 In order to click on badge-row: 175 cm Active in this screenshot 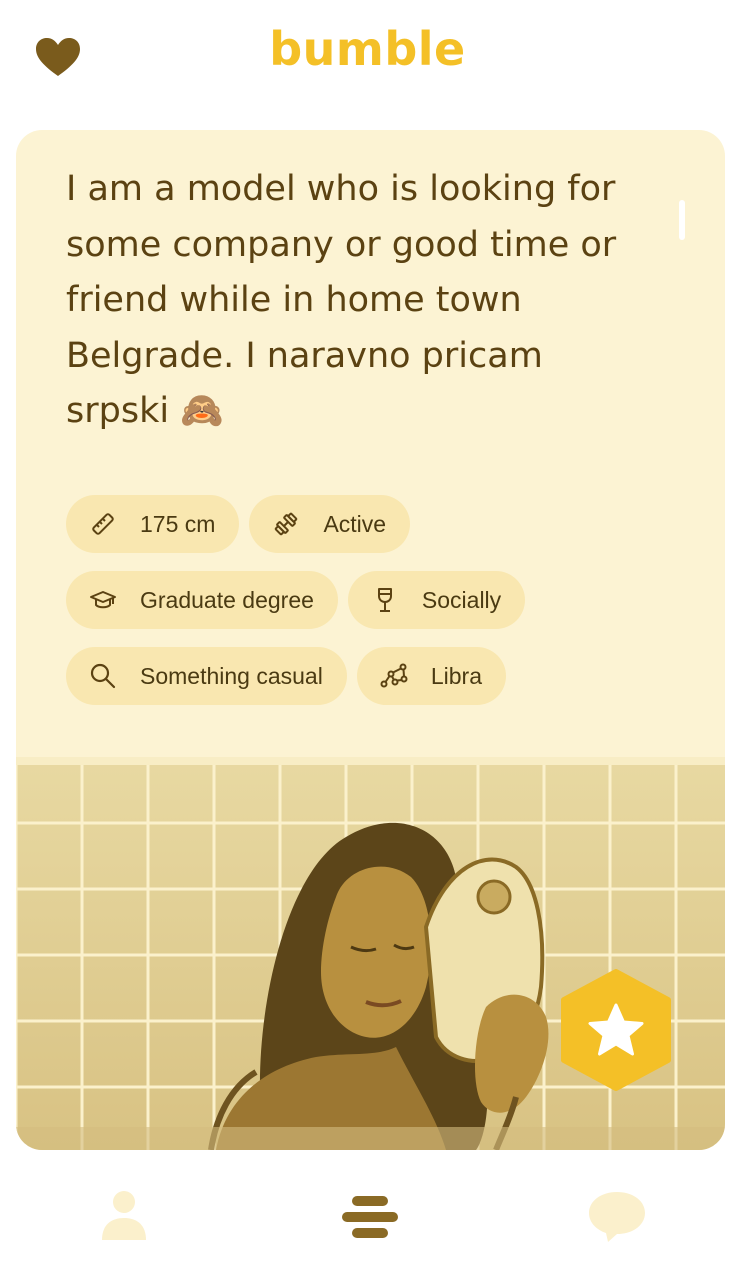, I will do `click(376, 524)`.